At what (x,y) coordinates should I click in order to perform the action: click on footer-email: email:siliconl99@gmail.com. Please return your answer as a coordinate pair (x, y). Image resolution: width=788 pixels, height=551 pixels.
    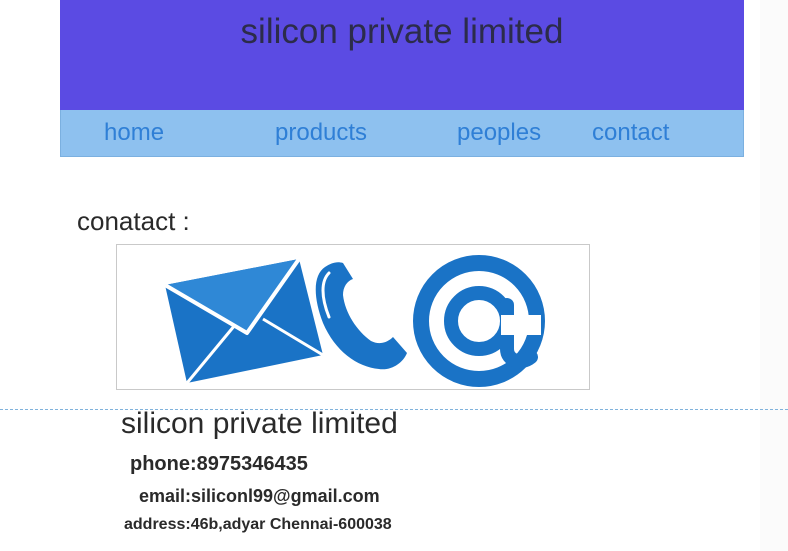
    Looking at the image, I should click on (259, 496).